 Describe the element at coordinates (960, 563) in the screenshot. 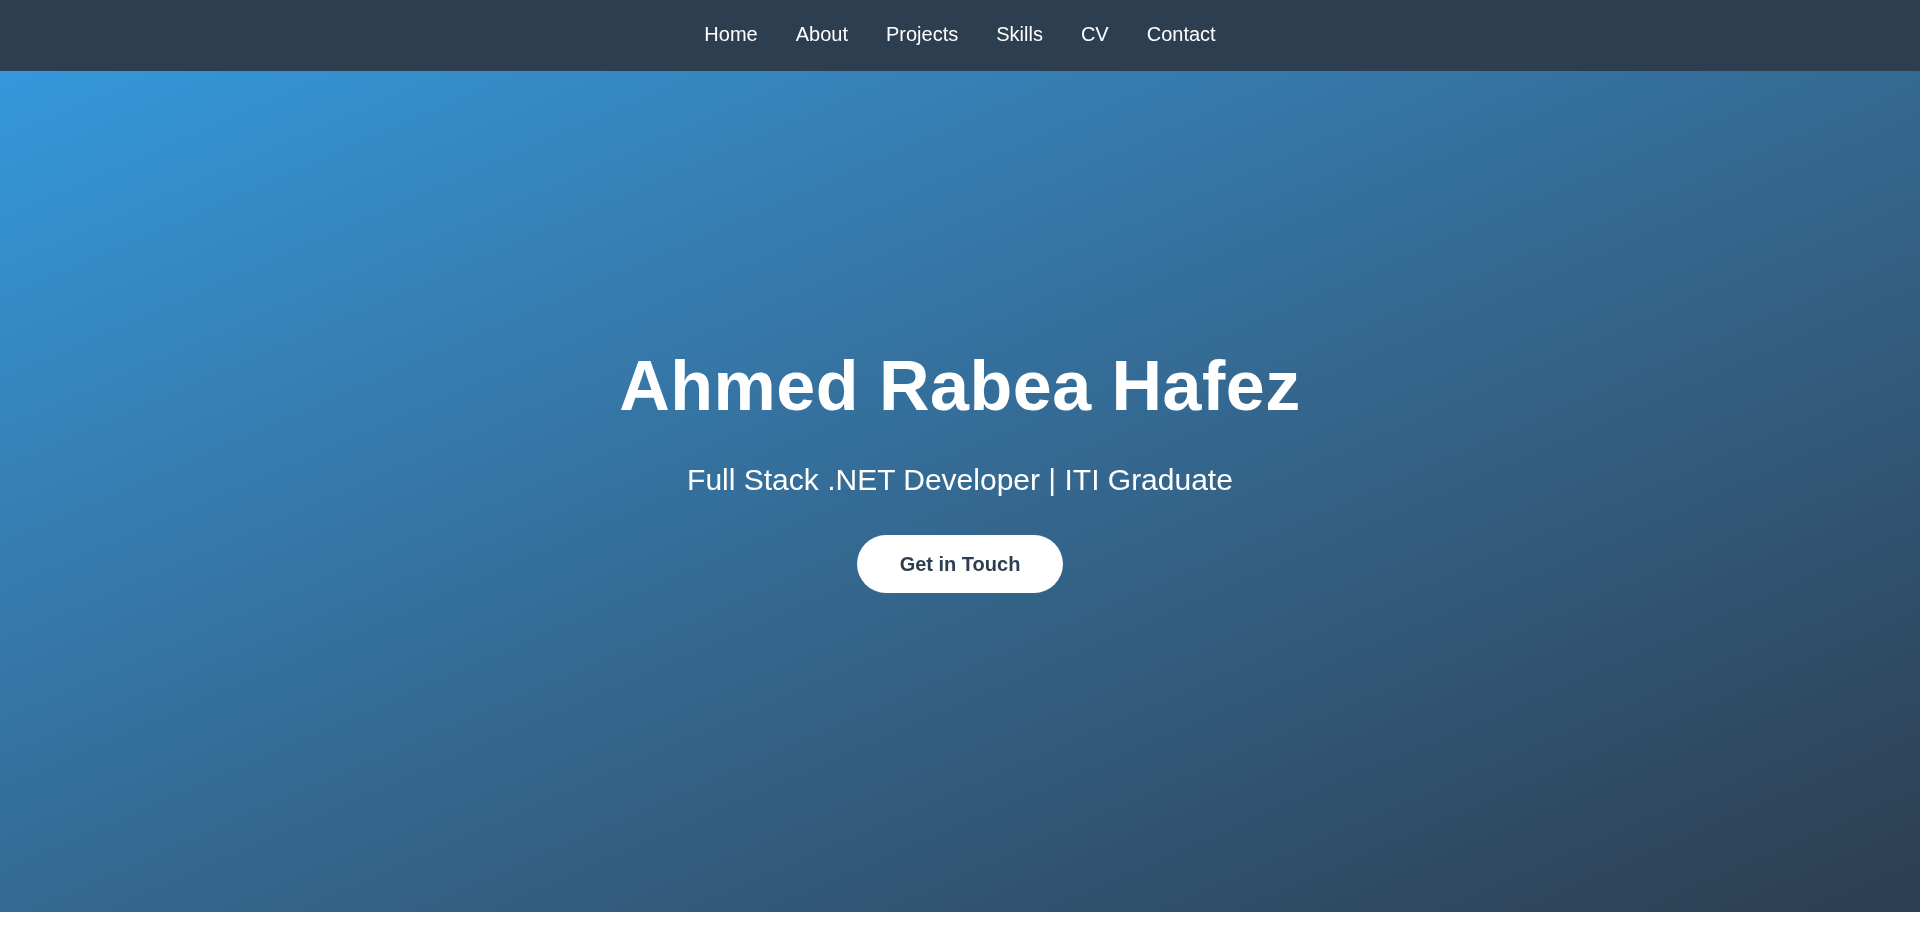

I see `get-in-touch-button: Get in Touch` at that location.